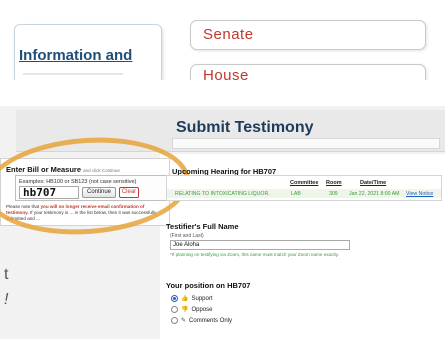 This screenshot has height=339, width=445. I want to click on position-support-option: 👍 Support, so click(192, 298).